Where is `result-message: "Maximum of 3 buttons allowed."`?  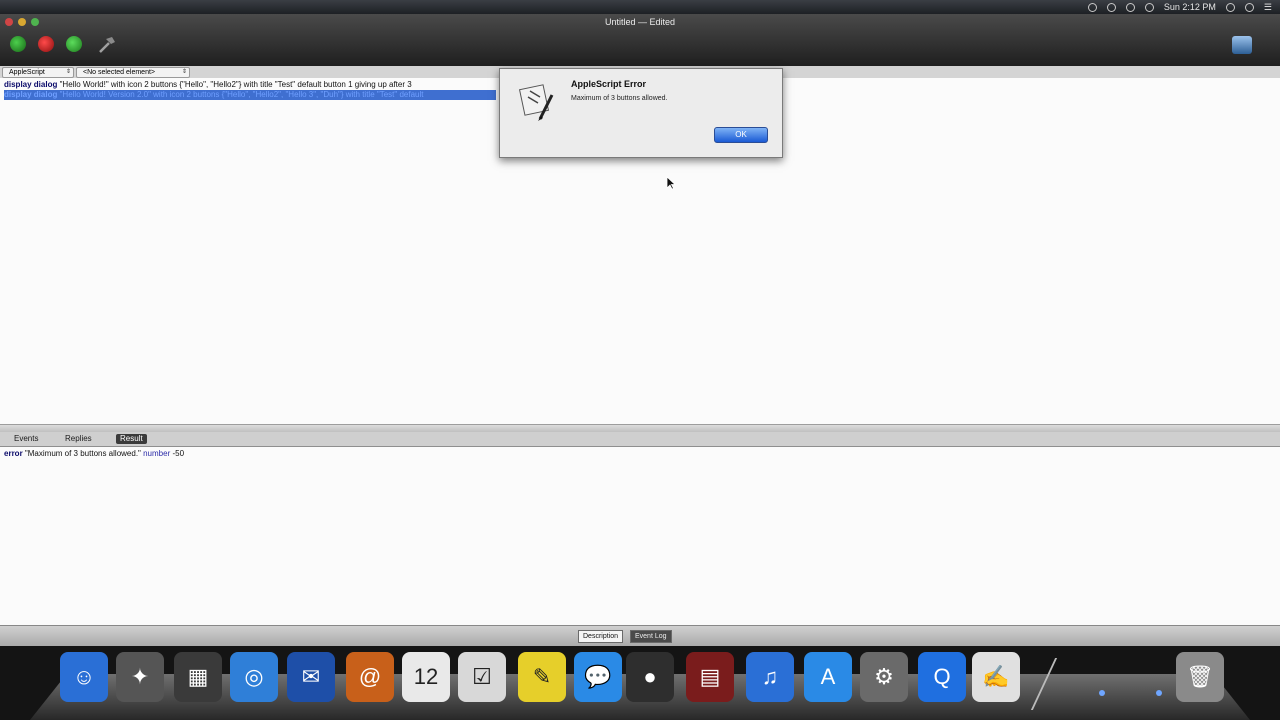 result-message: "Maximum of 3 buttons allowed." is located at coordinates (82, 453).